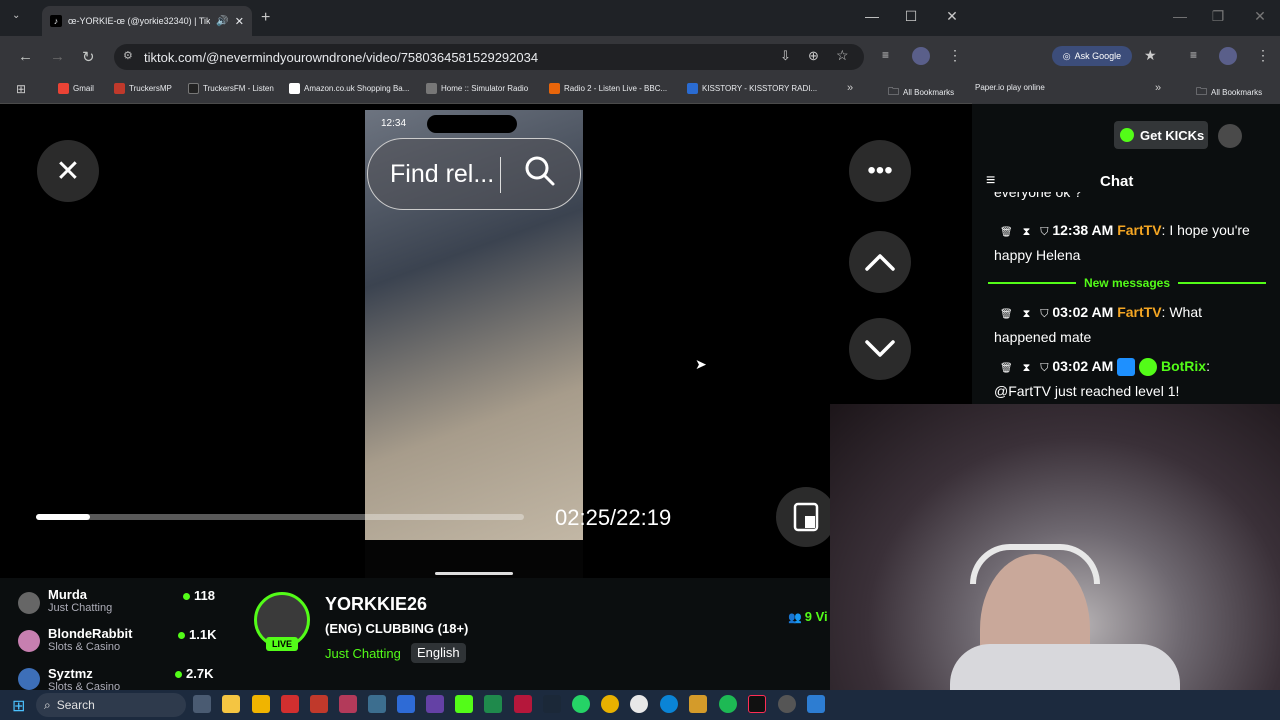 This screenshot has height=720, width=1280. Describe the element at coordinates (921, 56) in the screenshot. I see `profile-avatar` at that location.